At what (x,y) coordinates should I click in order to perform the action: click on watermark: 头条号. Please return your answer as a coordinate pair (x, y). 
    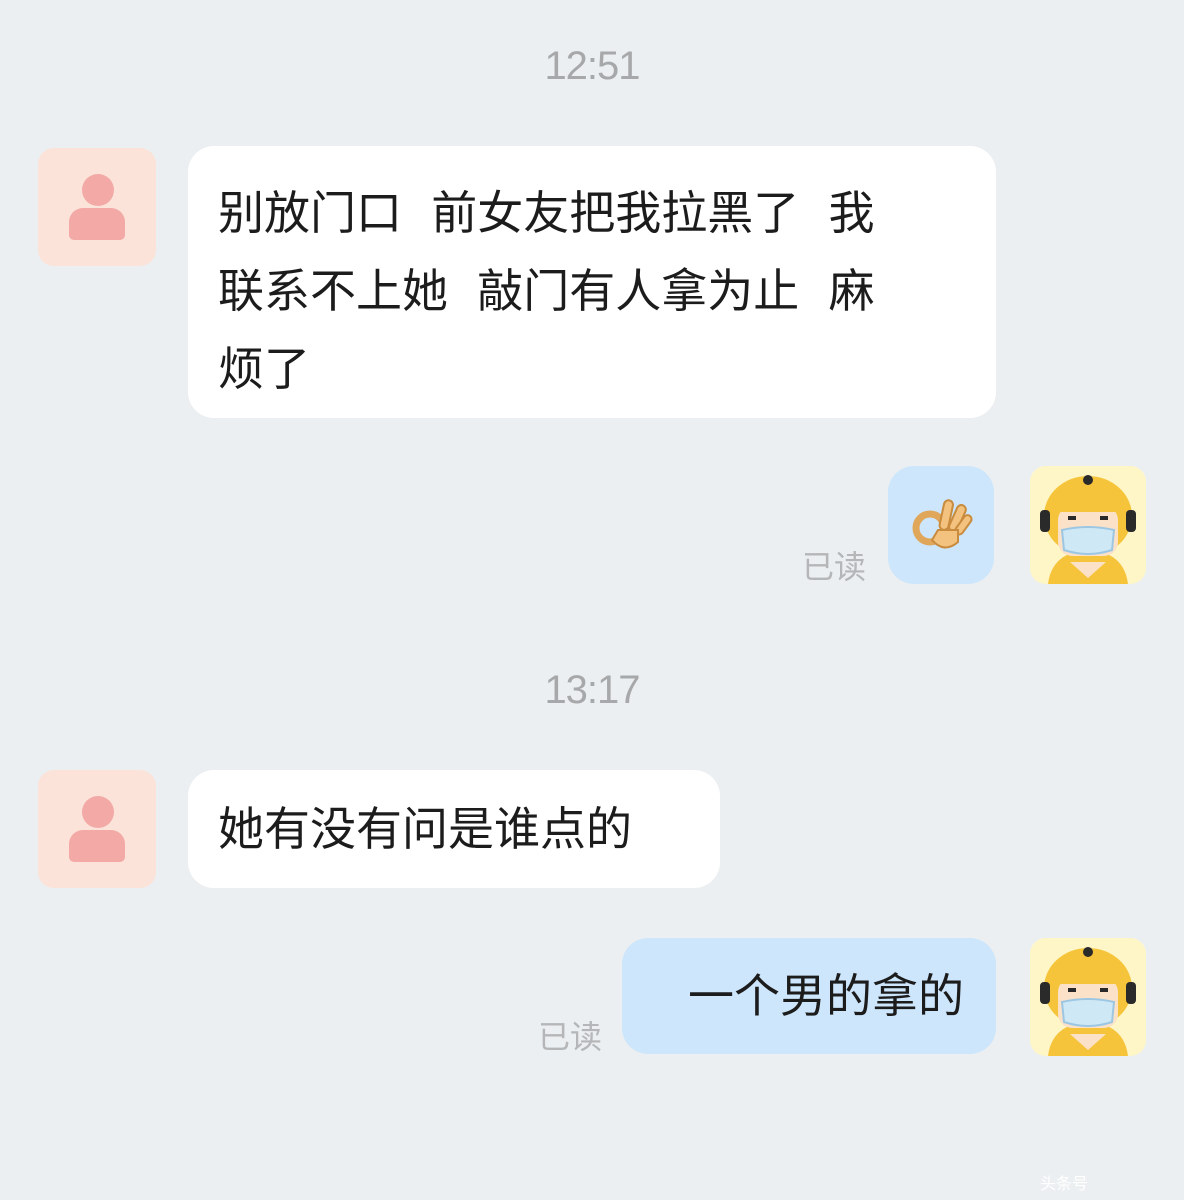
    Looking at the image, I should click on (1063, 1183).